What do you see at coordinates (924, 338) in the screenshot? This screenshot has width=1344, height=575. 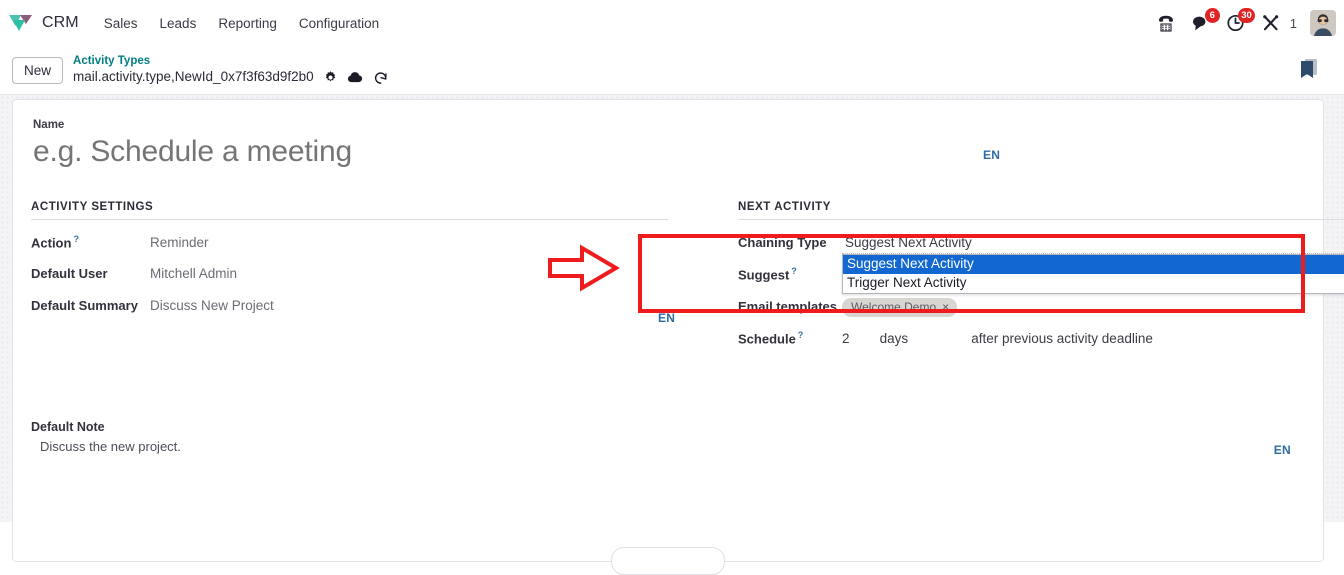 I see `schedule-unit-select: days` at bounding box center [924, 338].